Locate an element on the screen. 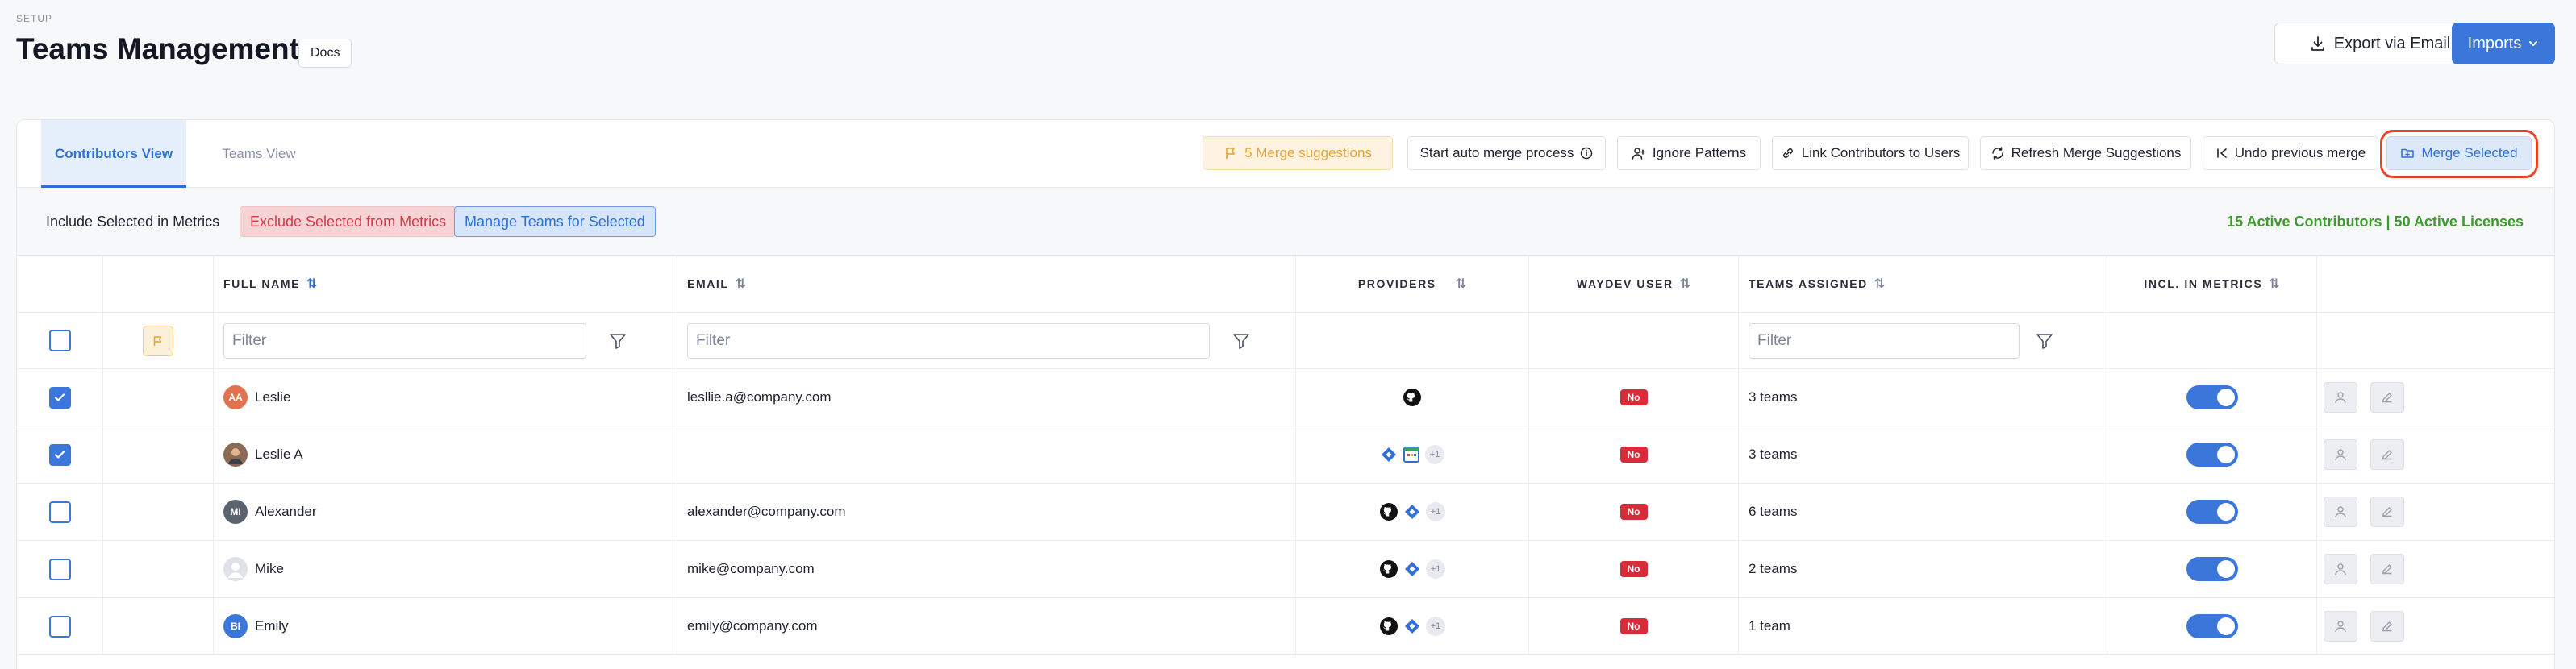  avatar is located at coordinates (235, 455).